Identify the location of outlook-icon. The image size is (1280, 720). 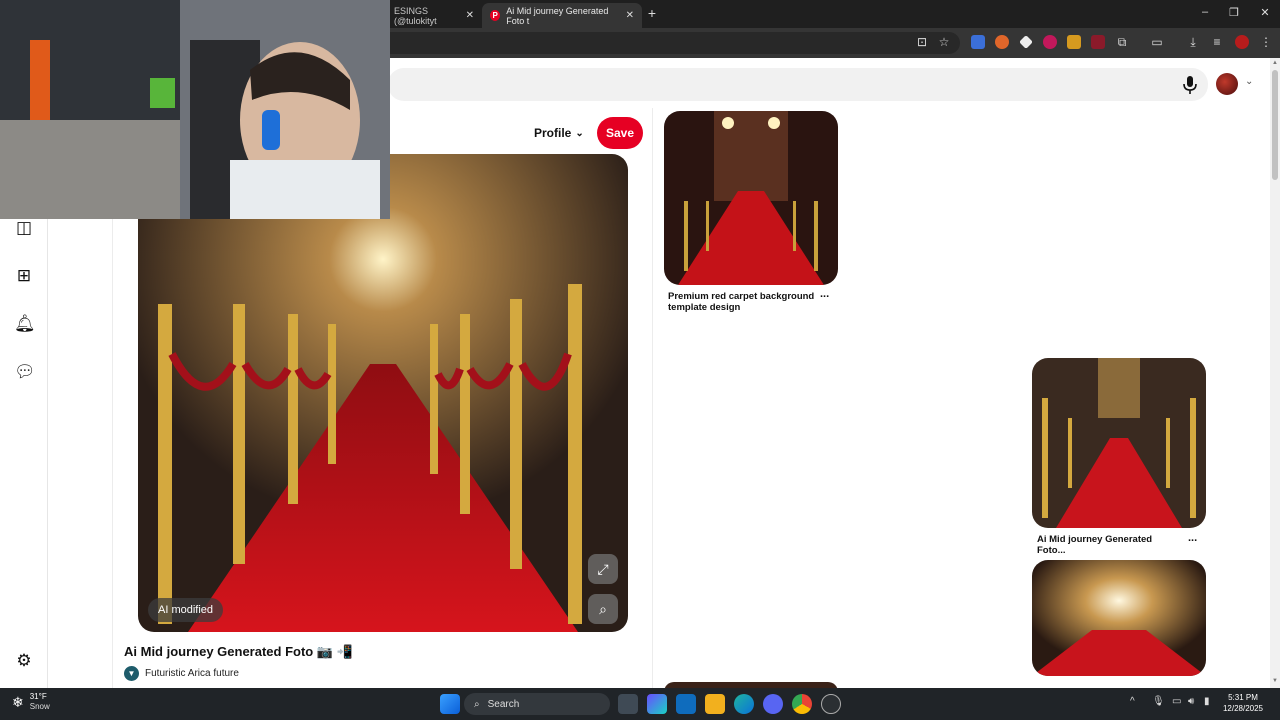
(686, 704).